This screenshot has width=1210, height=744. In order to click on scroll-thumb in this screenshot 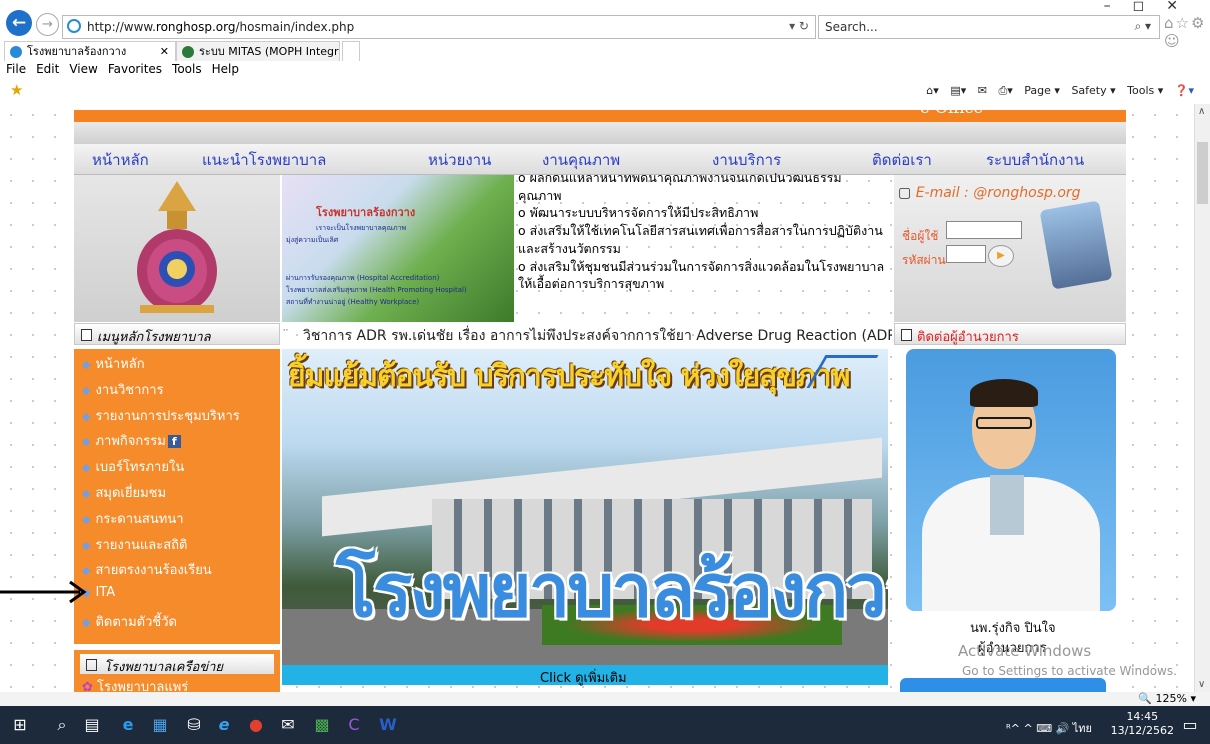, I will do `click(1202, 173)`.